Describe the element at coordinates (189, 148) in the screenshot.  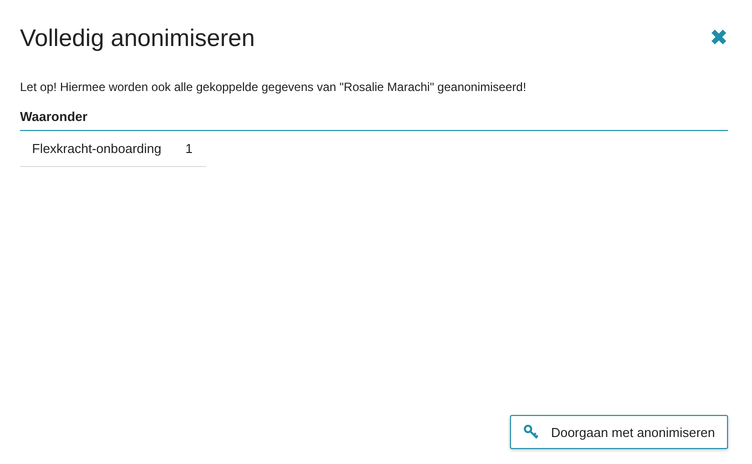
I see `table-cell: 1` at that location.